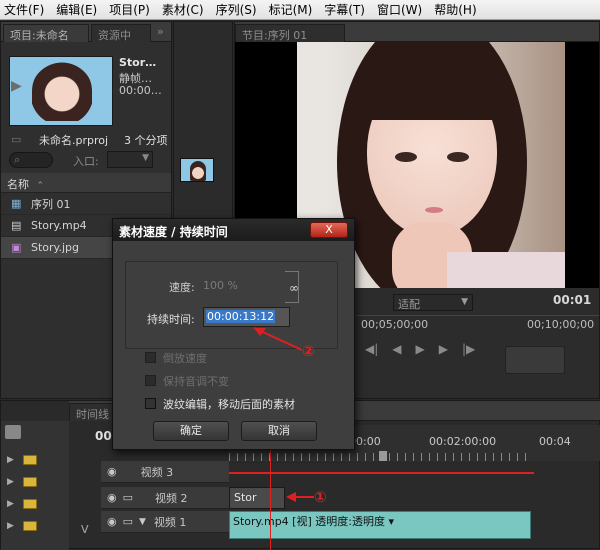 Image resolution: width=600 pixels, height=550 pixels. I want to click on annotation-marker-1: ①, so click(320, 497).